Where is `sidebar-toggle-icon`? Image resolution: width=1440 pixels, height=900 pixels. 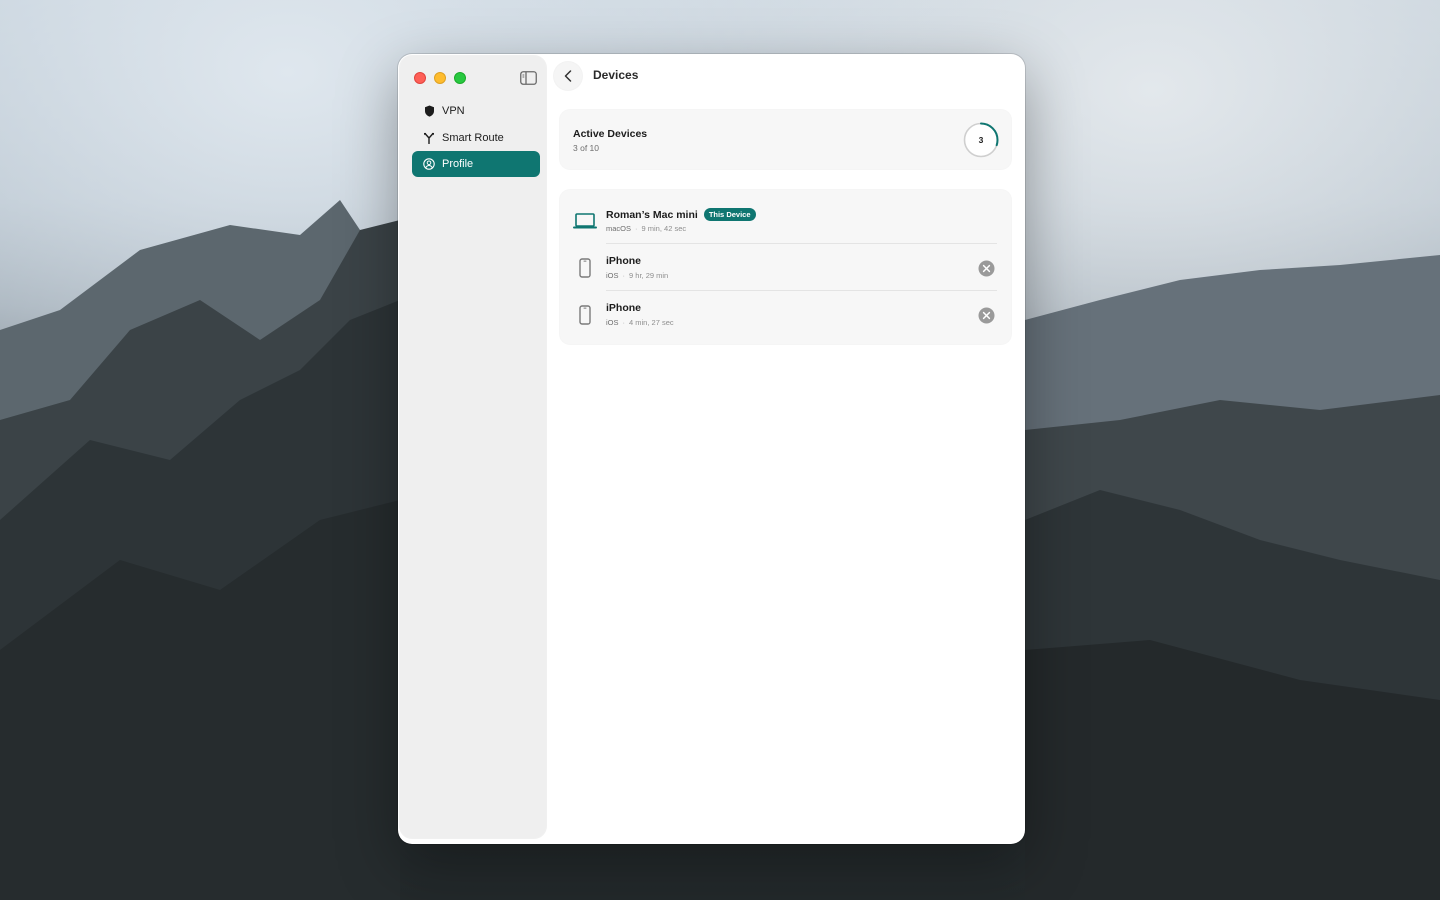 sidebar-toggle-icon is located at coordinates (528, 78).